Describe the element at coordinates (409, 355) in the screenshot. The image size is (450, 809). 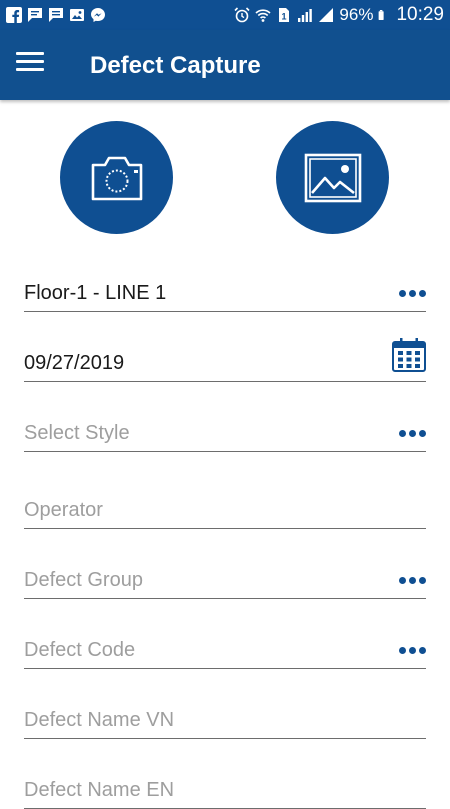
I see `calendar-icon` at that location.